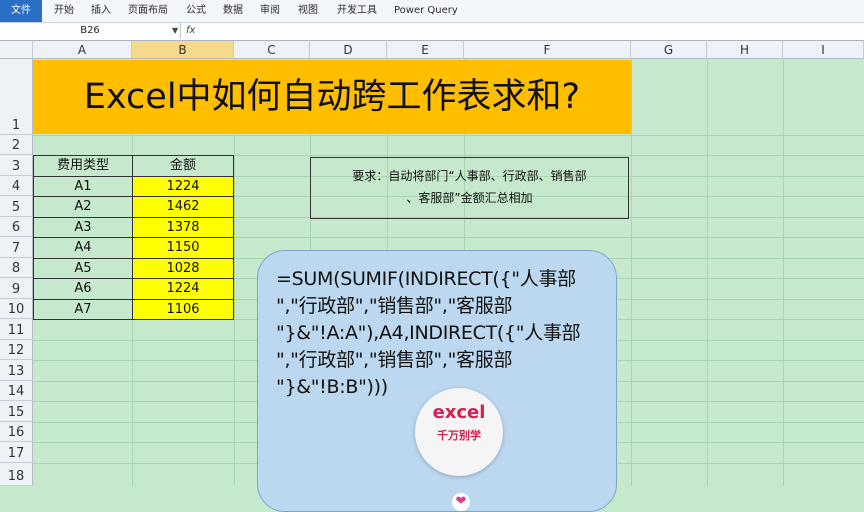  Describe the element at coordinates (83, 186) in the screenshot. I see `table-cell-type: A1` at that location.